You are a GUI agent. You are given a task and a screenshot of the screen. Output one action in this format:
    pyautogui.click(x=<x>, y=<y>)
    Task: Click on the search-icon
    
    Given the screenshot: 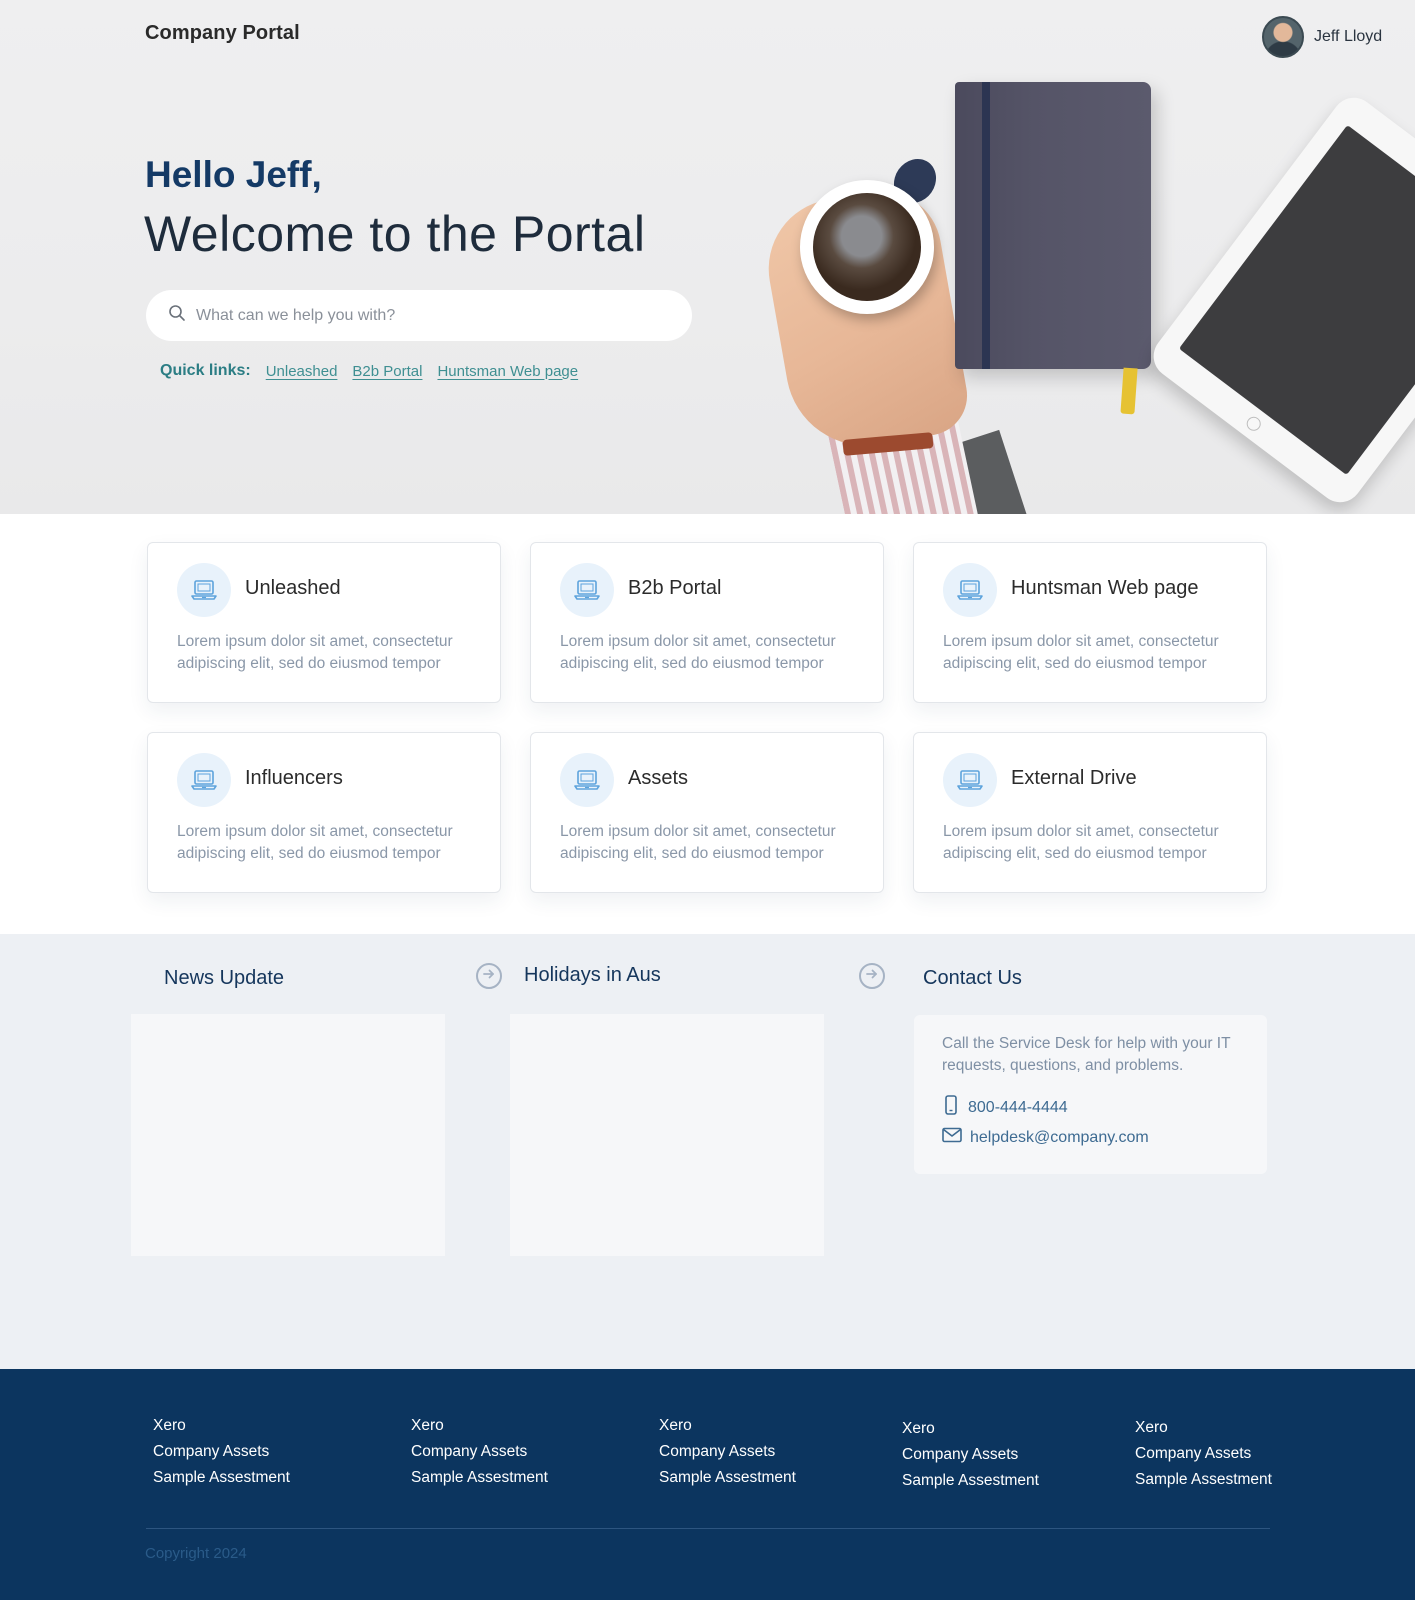 What is the action you would take?
    pyautogui.click(x=177, y=315)
    